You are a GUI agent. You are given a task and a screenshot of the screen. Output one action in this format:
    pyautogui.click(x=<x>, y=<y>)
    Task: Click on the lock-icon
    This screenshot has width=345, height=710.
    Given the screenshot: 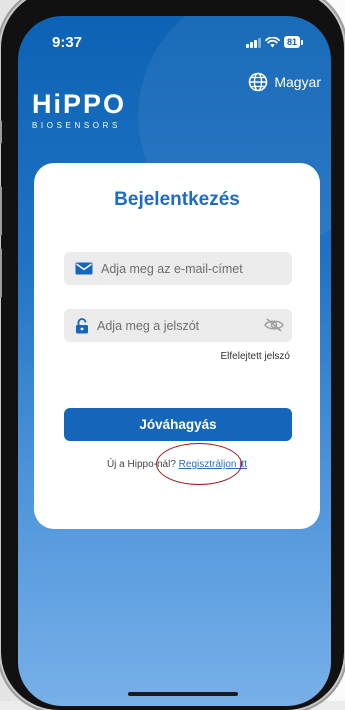 What is the action you would take?
    pyautogui.click(x=82, y=325)
    